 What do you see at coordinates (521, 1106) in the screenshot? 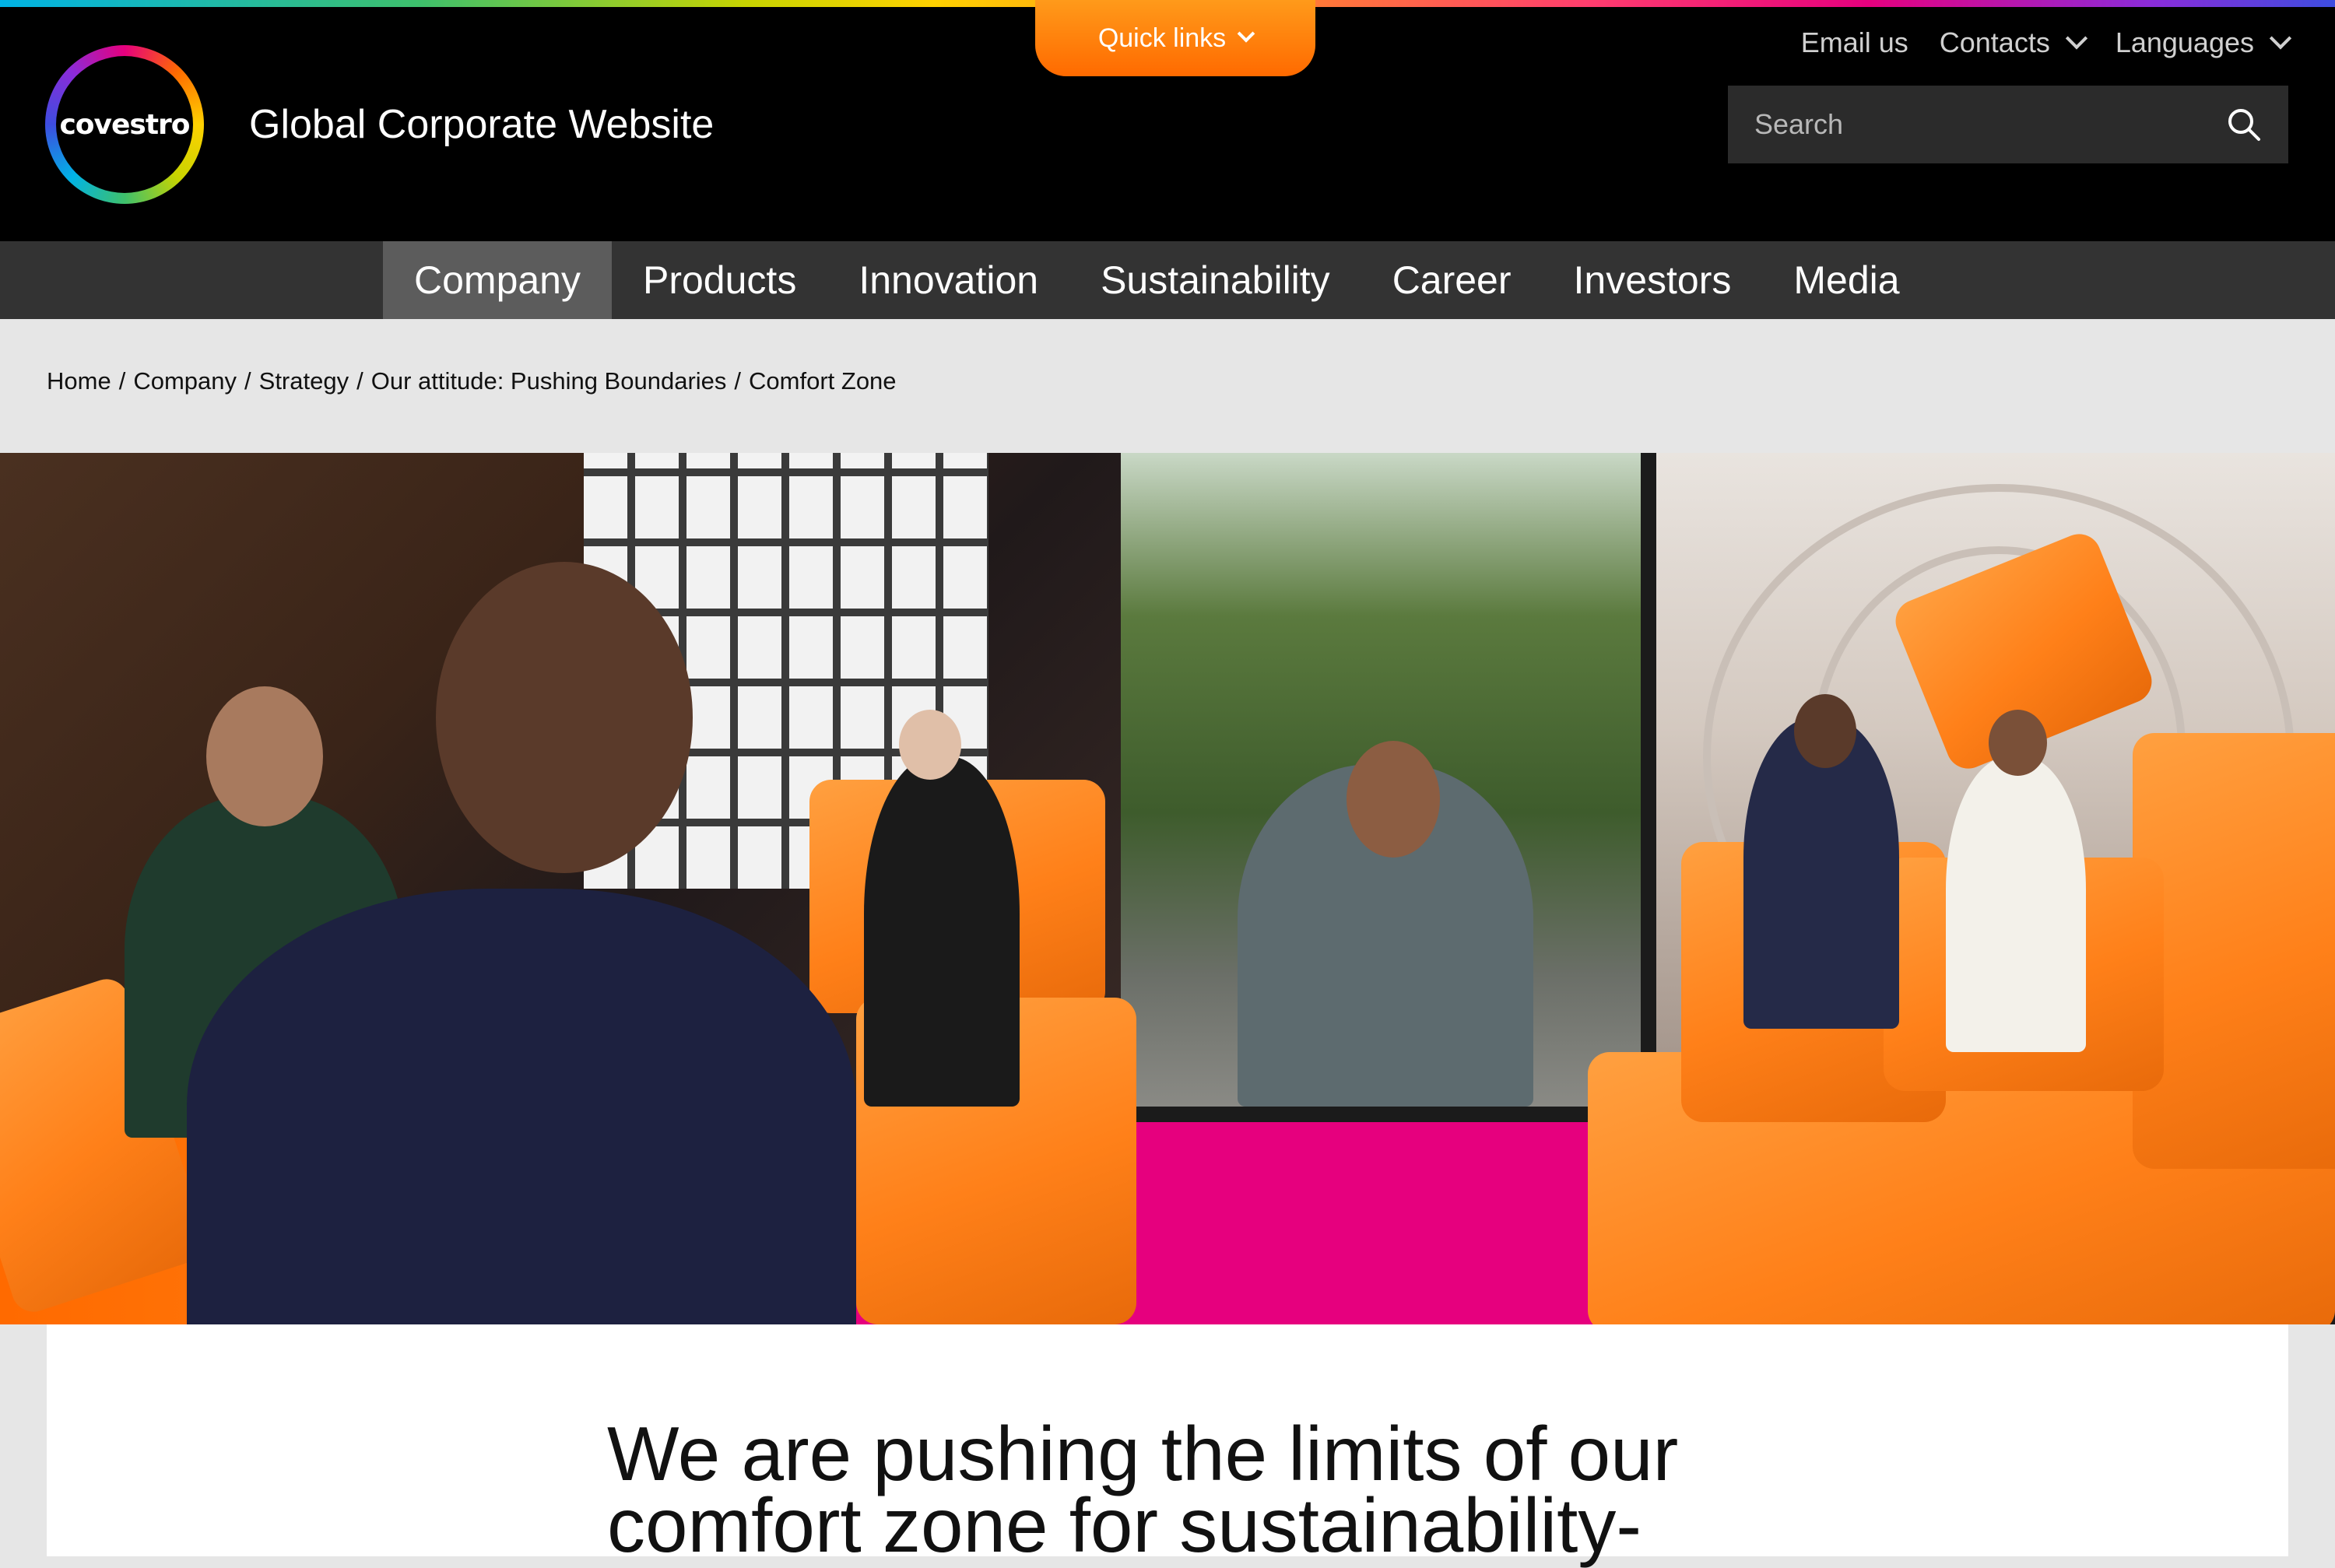
I see `person-navy-shirt` at bounding box center [521, 1106].